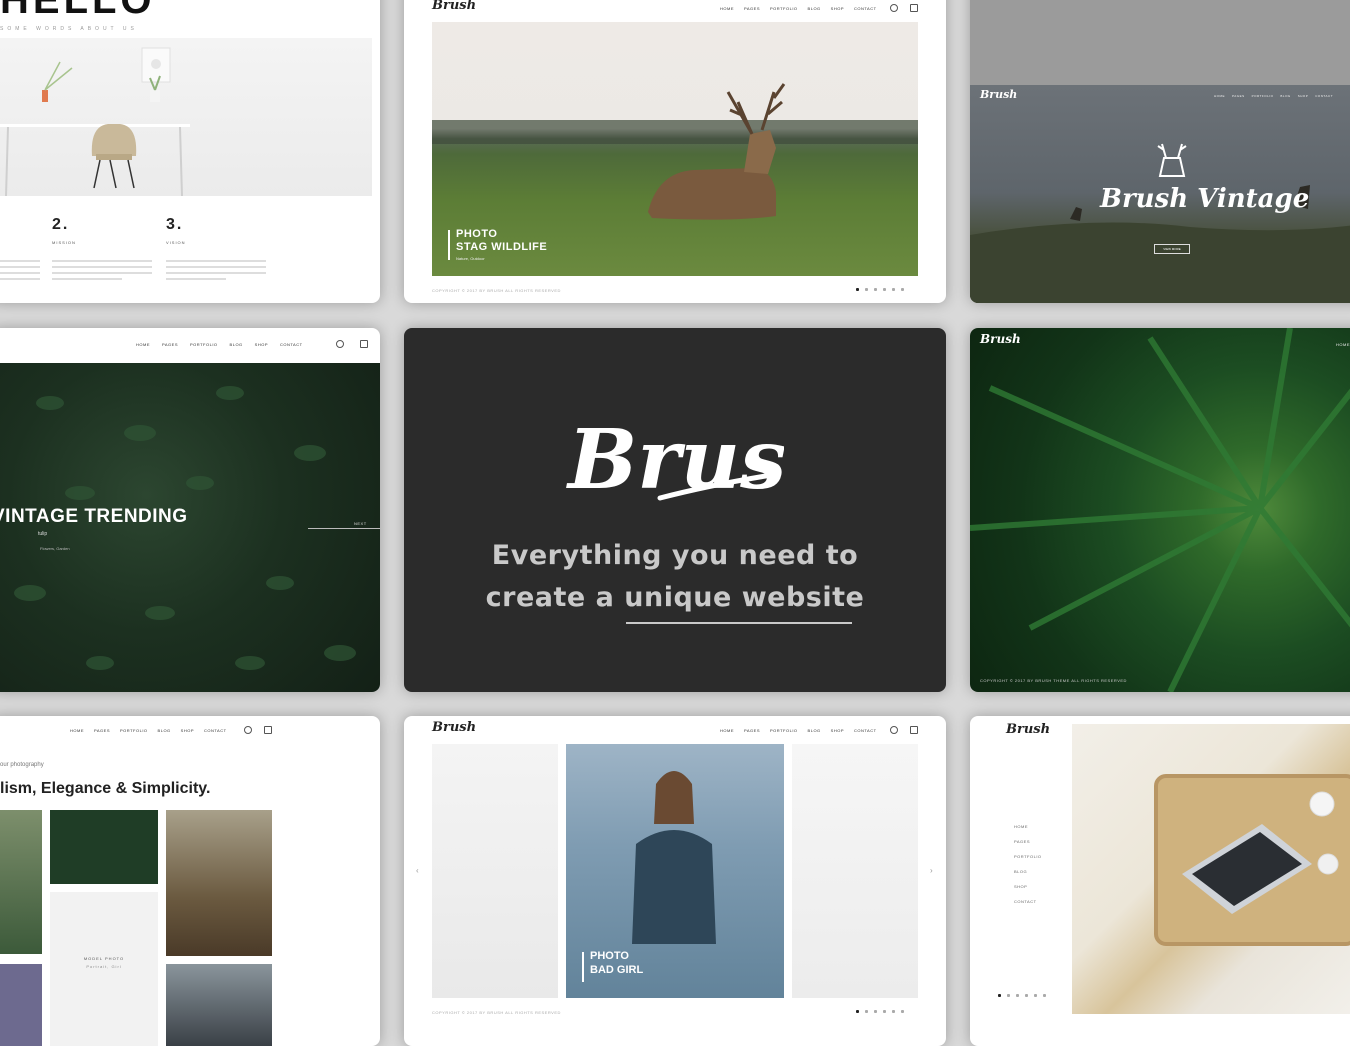  Describe the element at coordinates (21, 1005) in the screenshot. I see `gallery-tile-flowers` at that location.